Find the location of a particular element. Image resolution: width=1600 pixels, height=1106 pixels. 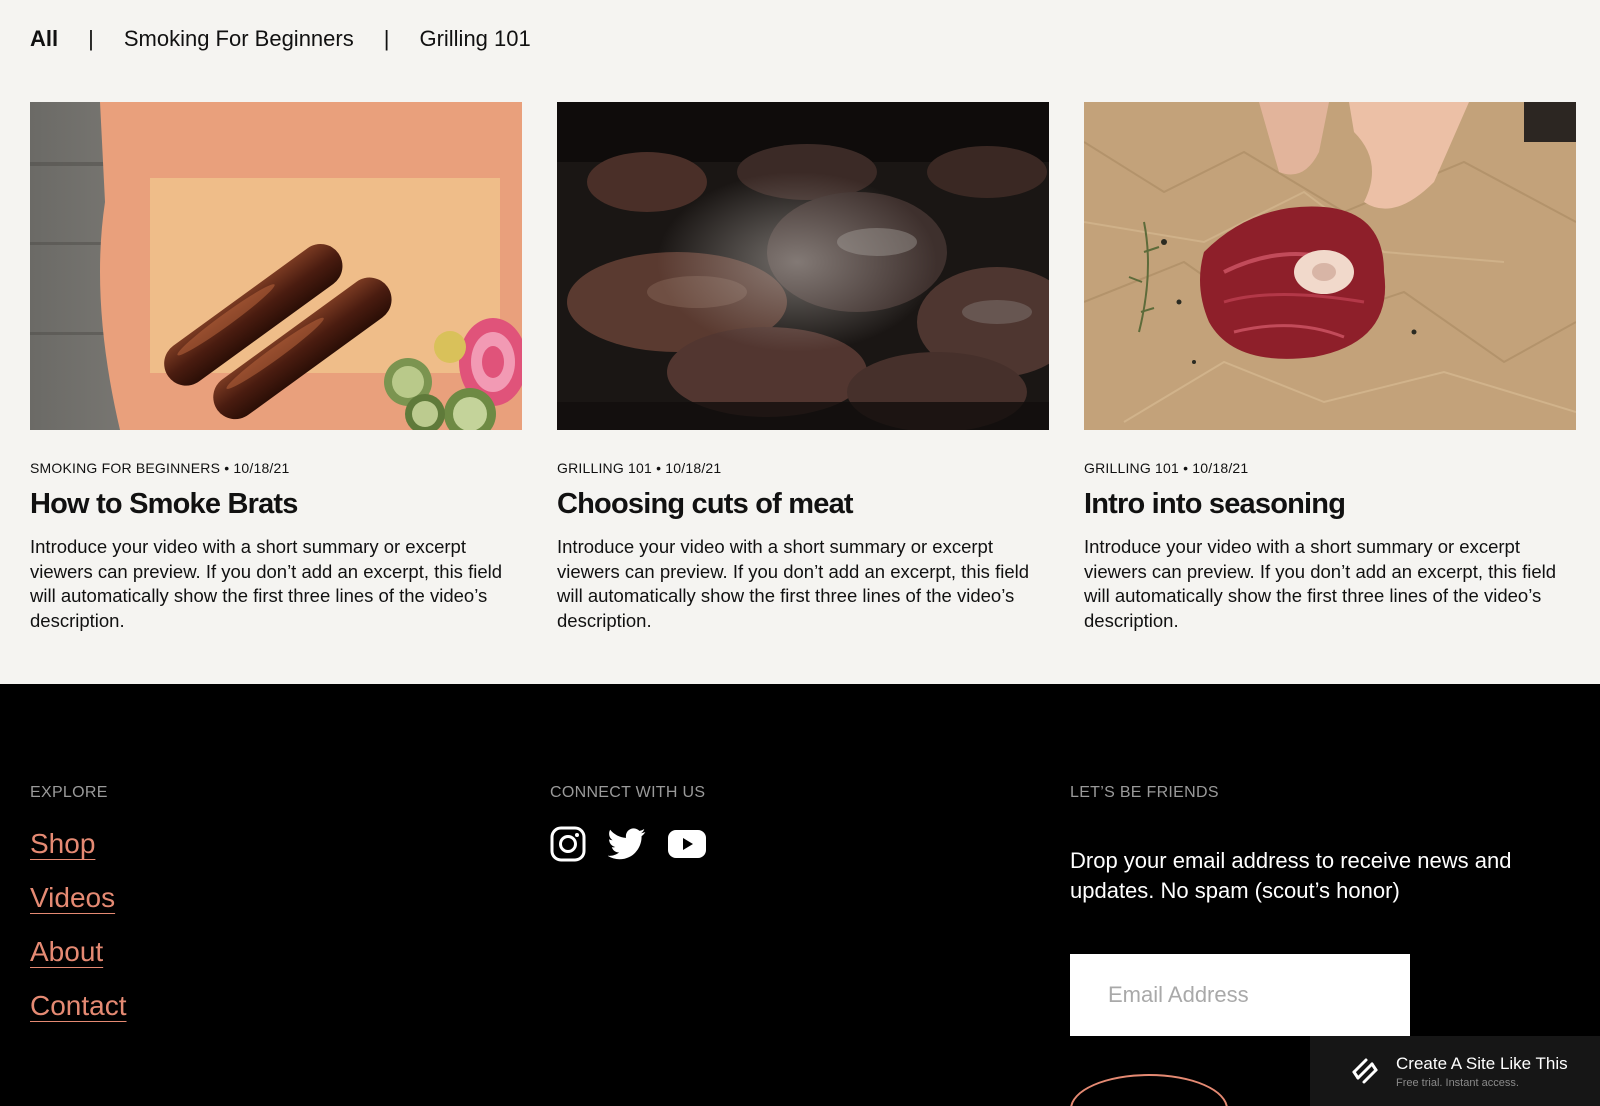

badge-title: Create A Site Like This is located at coordinates (1482, 1063).